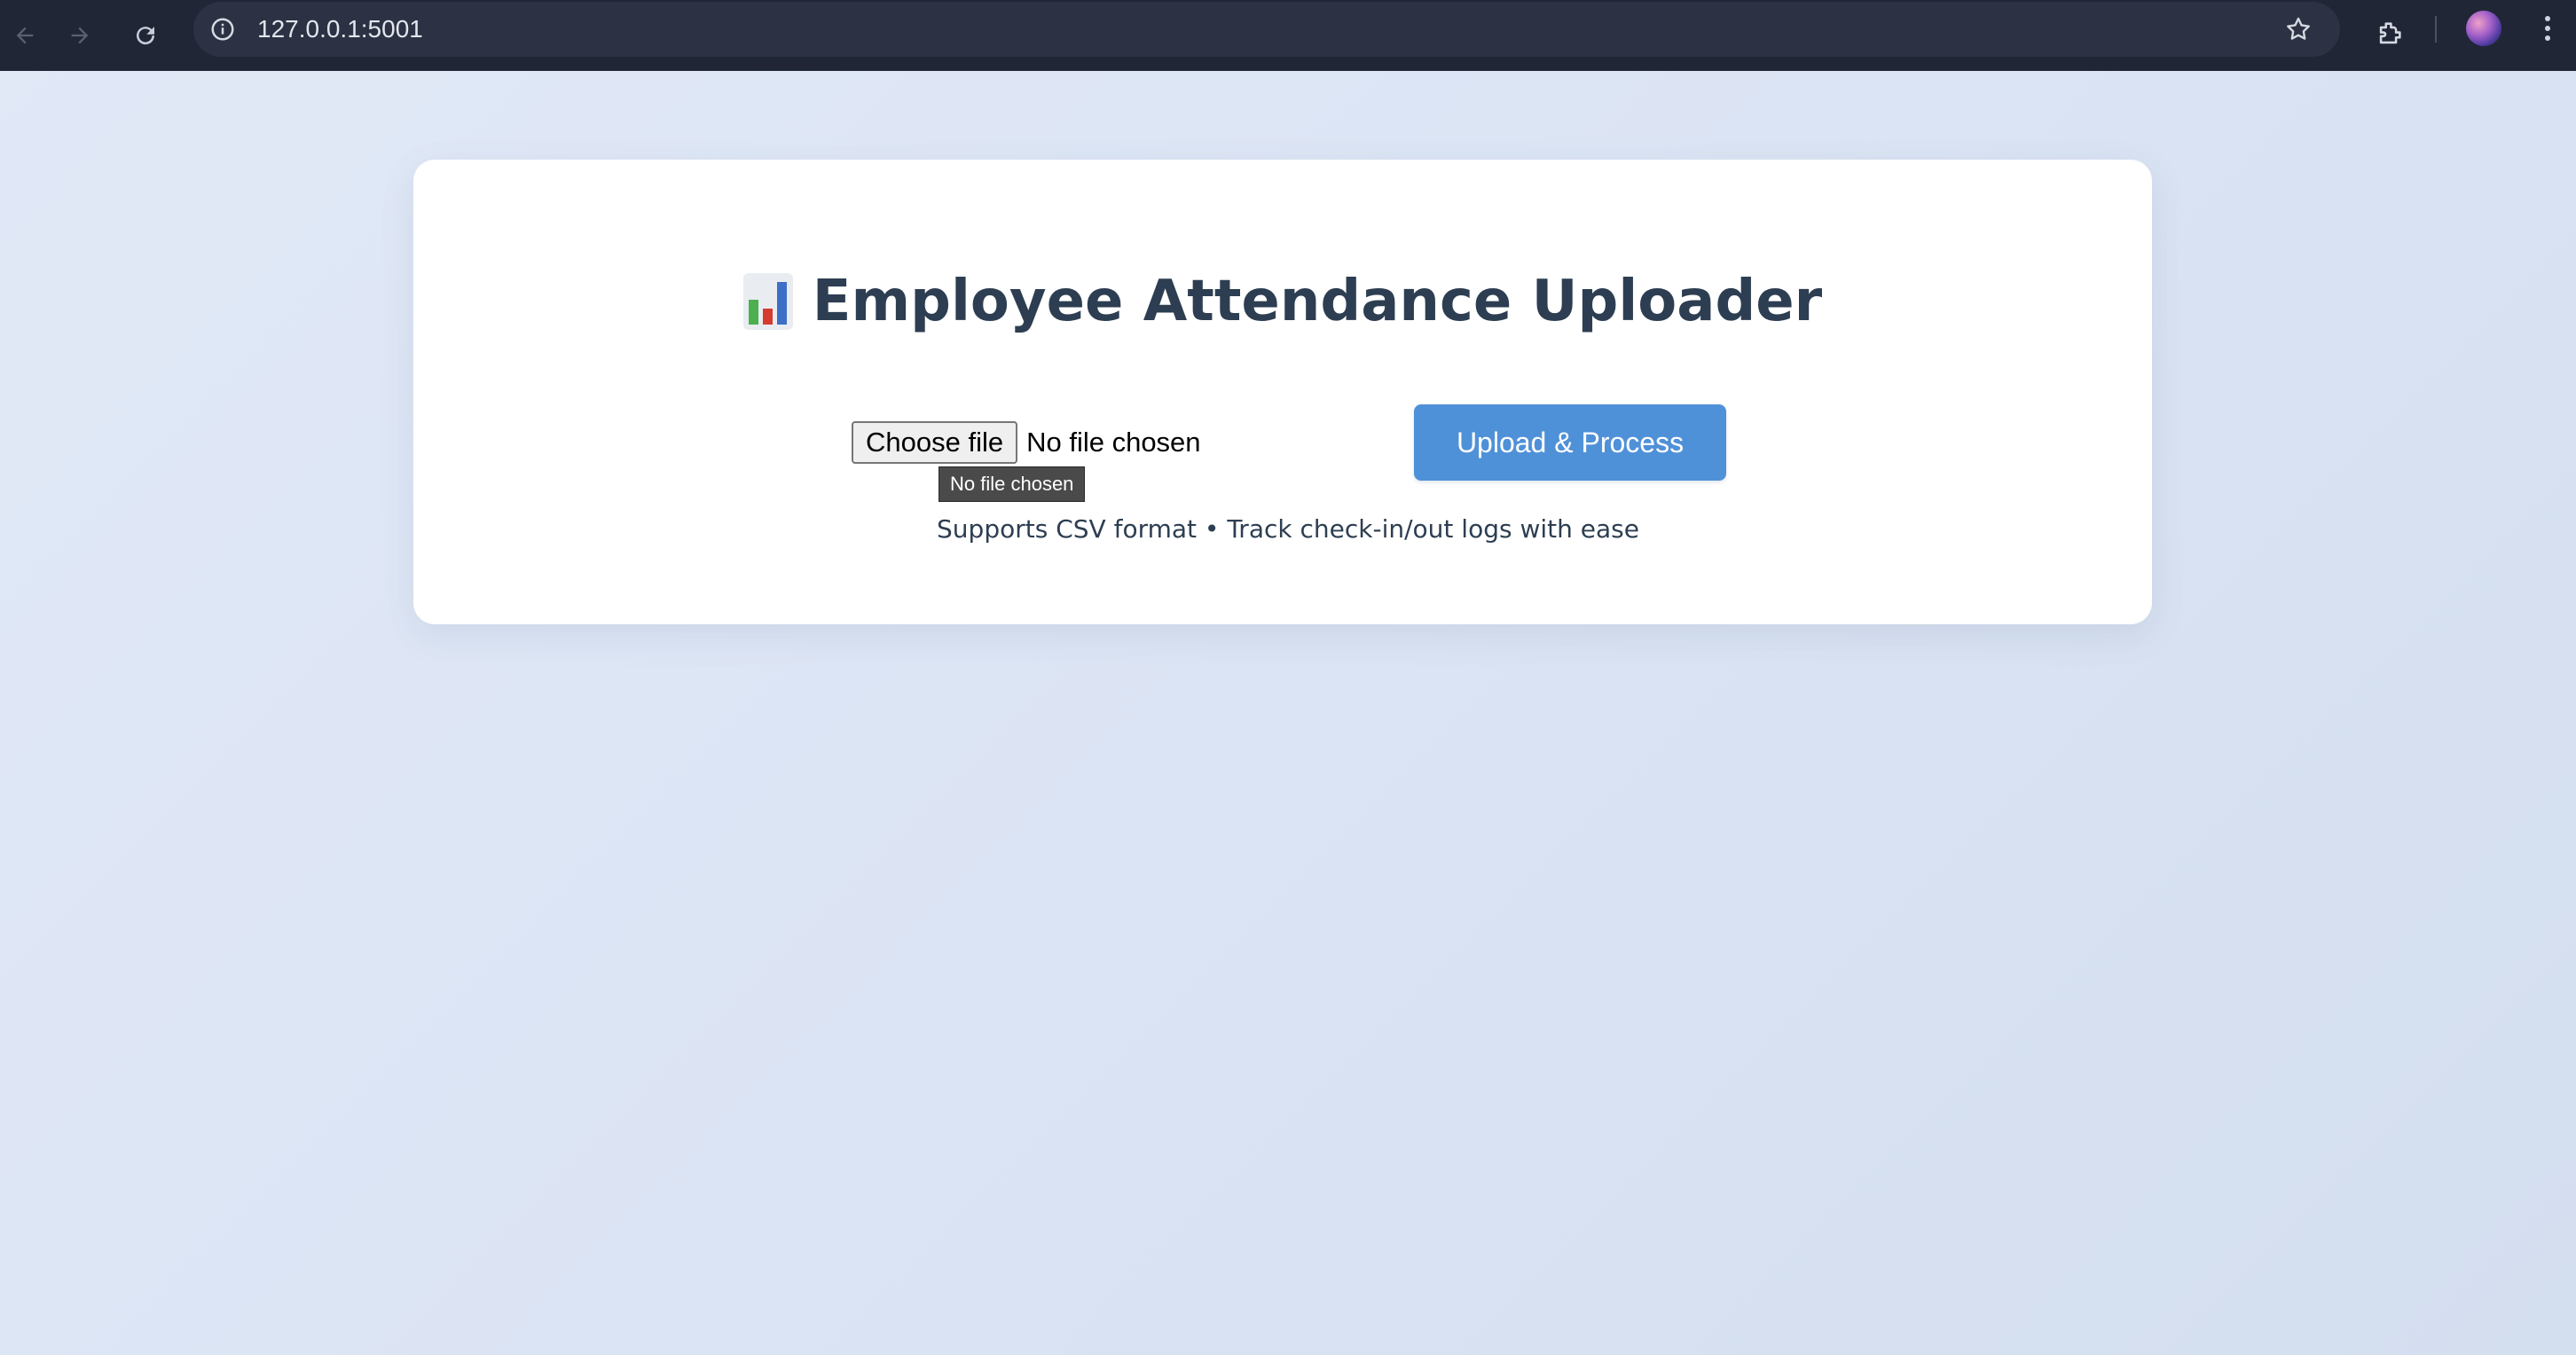 The image size is (2576, 1355). What do you see at coordinates (1570, 443) in the screenshot?
I see `upload-process-button: Upload & Process` at bounding box center [1570, 443].